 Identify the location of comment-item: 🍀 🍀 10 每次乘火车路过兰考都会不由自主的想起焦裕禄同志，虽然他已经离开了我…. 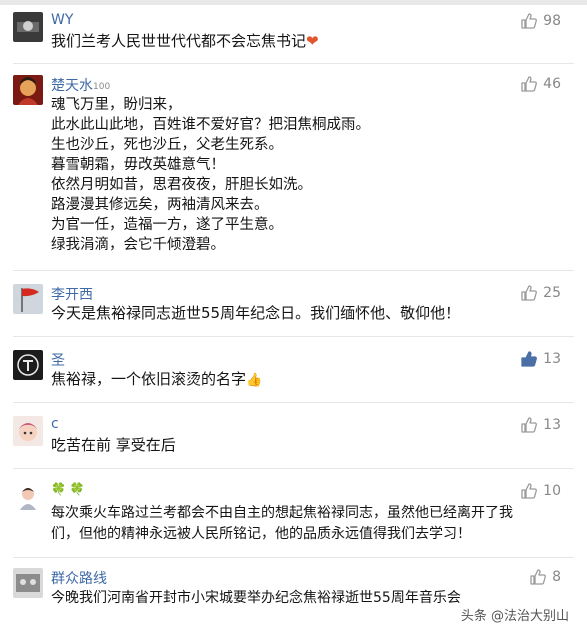
(293, 517).